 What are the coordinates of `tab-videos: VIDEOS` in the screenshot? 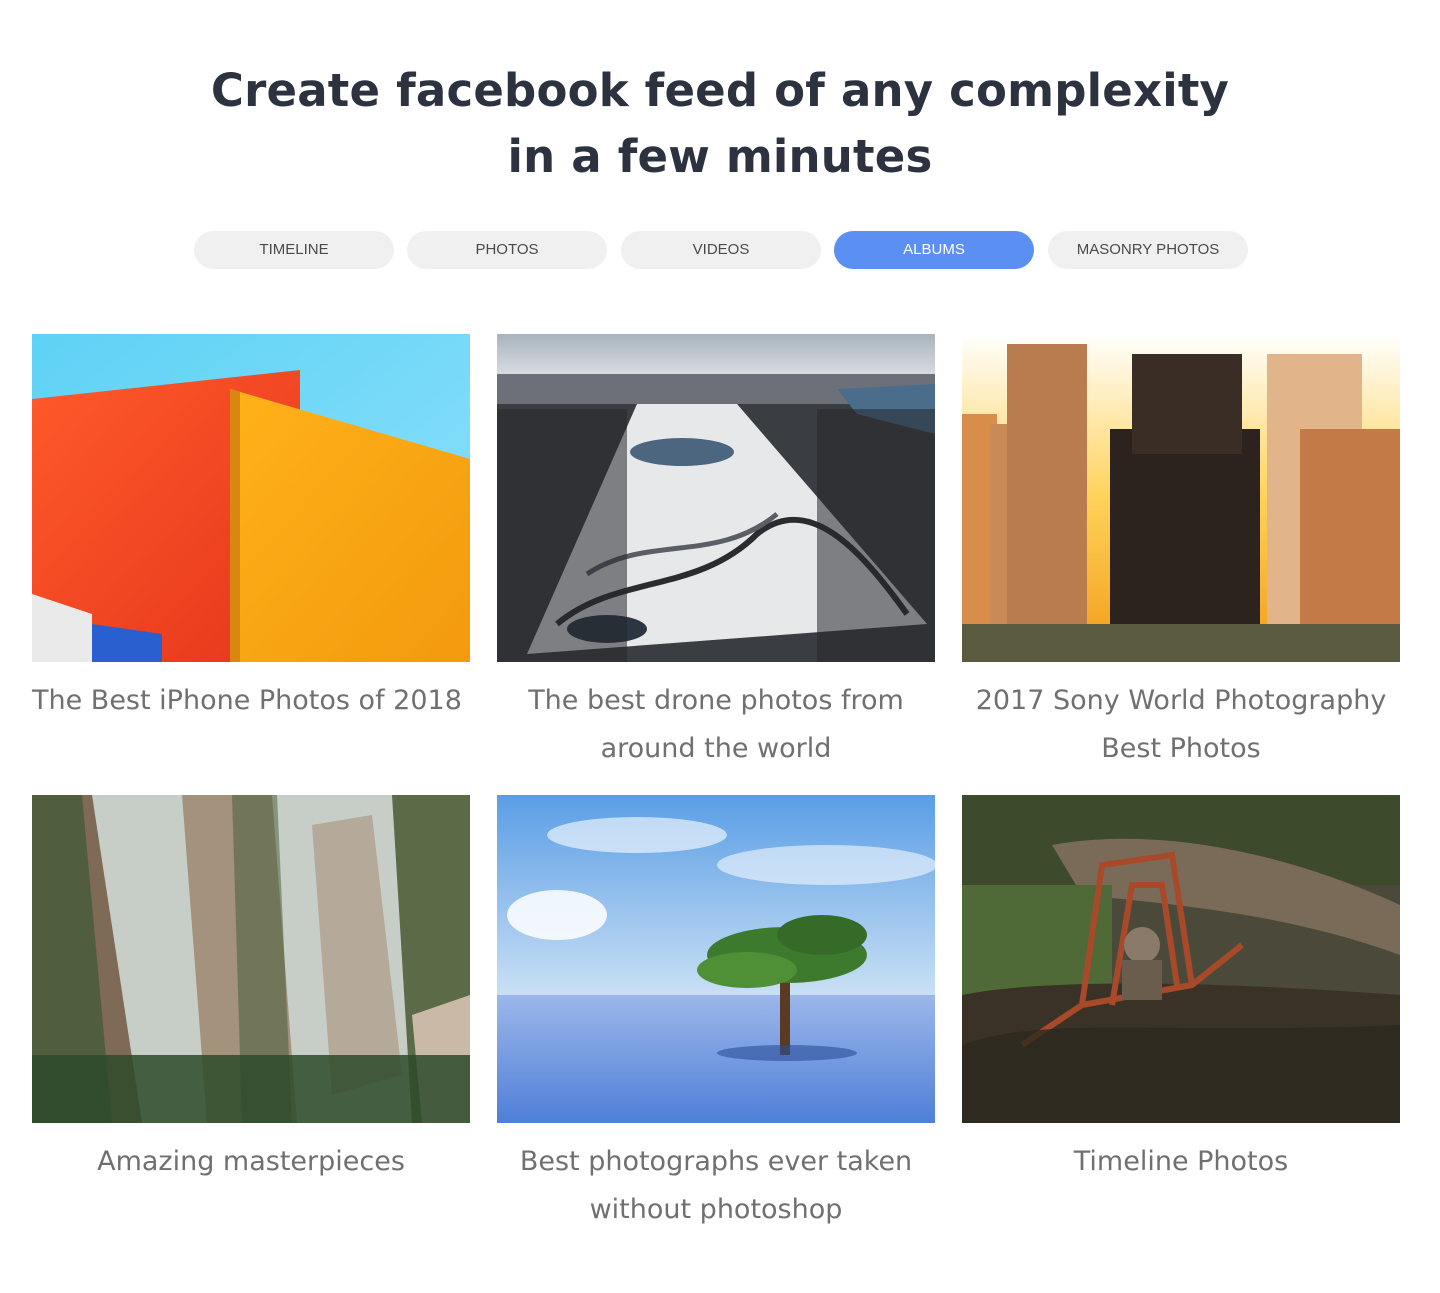 It's located at (721, 250).